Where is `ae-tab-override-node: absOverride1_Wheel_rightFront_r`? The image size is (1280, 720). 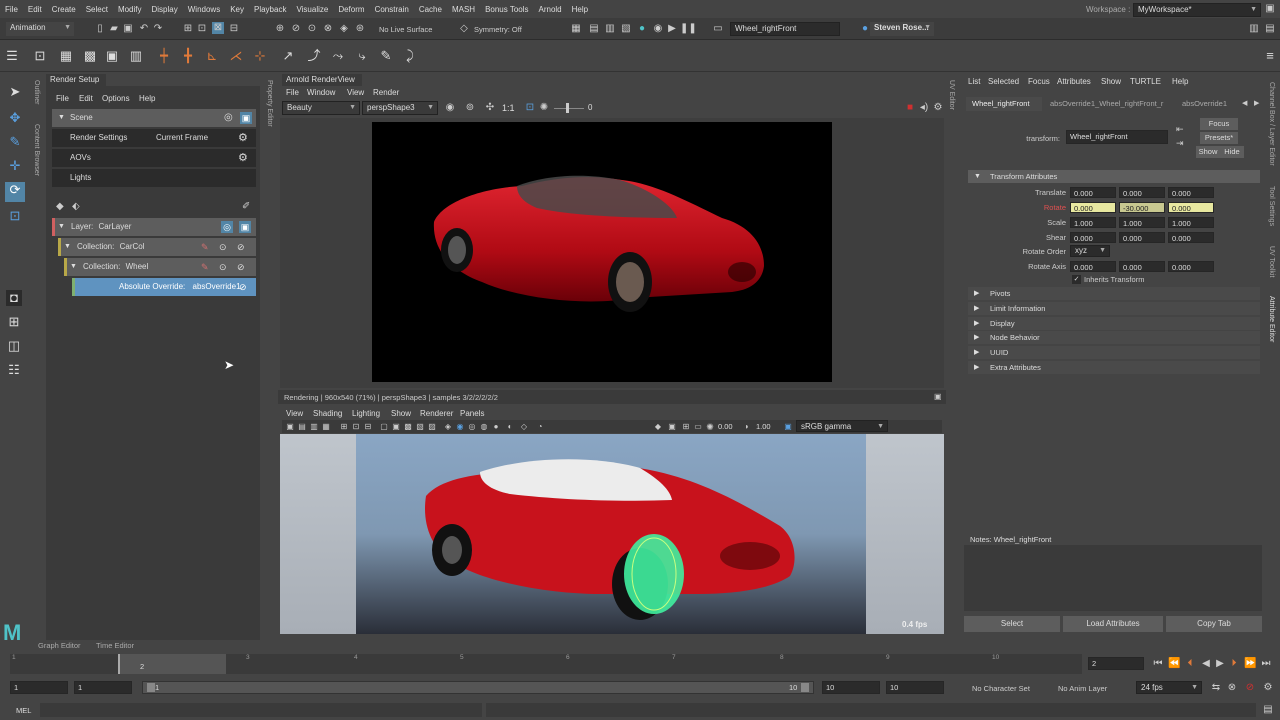 ae-tab-override-node: absOverride1_Wheel_rightFront_r is located at coordinates (1111, 104).